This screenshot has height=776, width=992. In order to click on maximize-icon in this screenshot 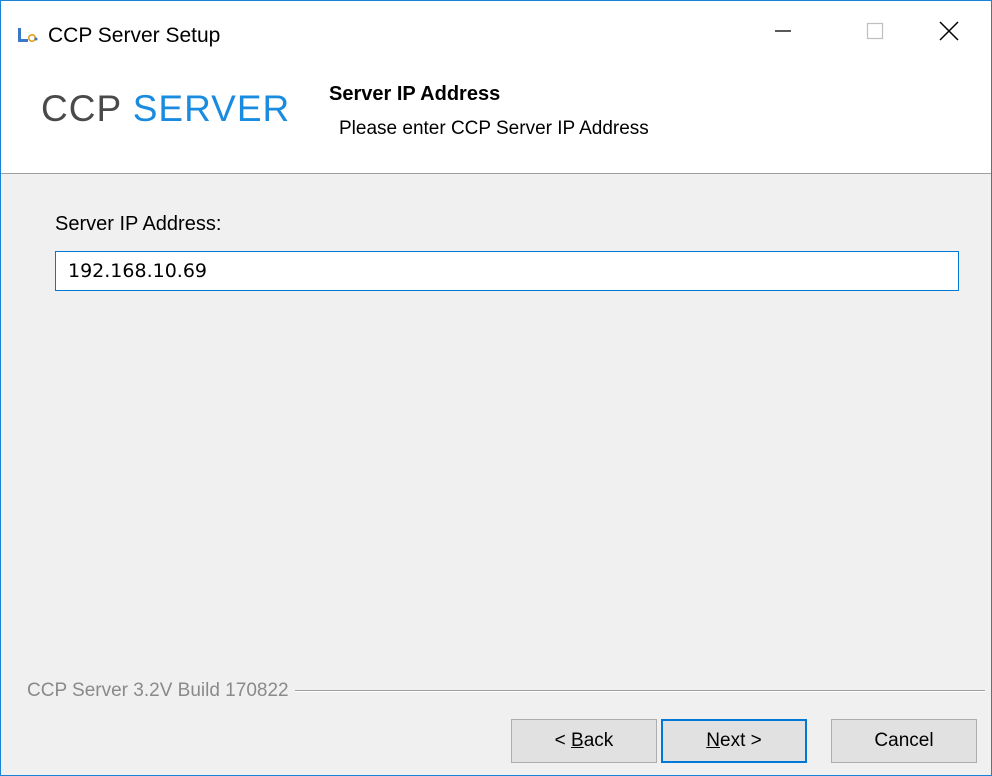, I will do `click(875, 31)`.